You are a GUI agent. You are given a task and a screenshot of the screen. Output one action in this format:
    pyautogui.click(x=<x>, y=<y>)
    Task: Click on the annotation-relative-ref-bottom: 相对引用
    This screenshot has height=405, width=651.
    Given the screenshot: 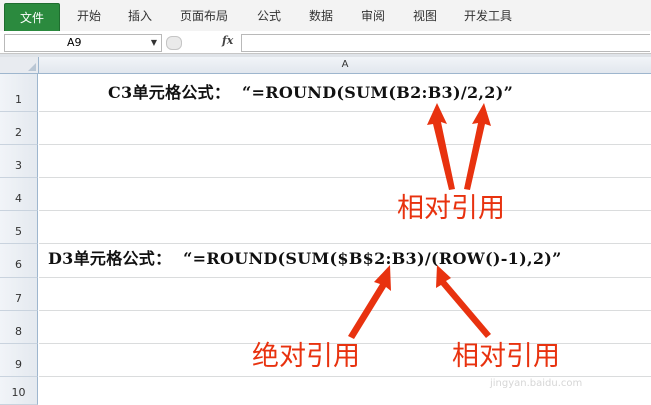 What is the action you would take?
    pyautogui.click(x=506, y=356)
    